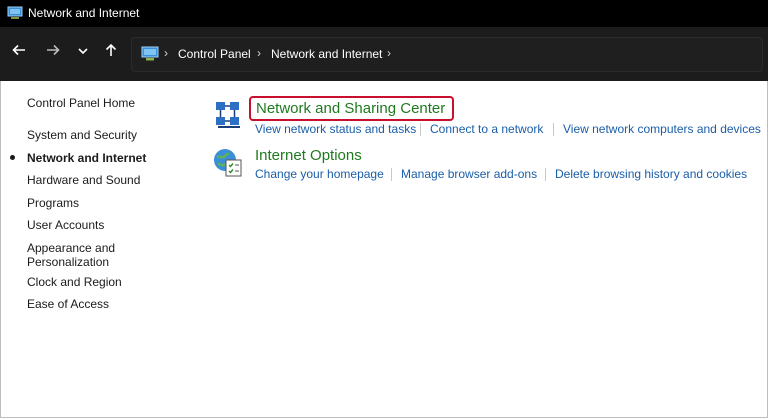 The width and height of the screenshot is (768, 418). What do you see at coordinates (83, 180) in the screenshot?
I see `sidebar-item-hardware-and-sound: Hardware and Sound` at bounding box center [83, 180].